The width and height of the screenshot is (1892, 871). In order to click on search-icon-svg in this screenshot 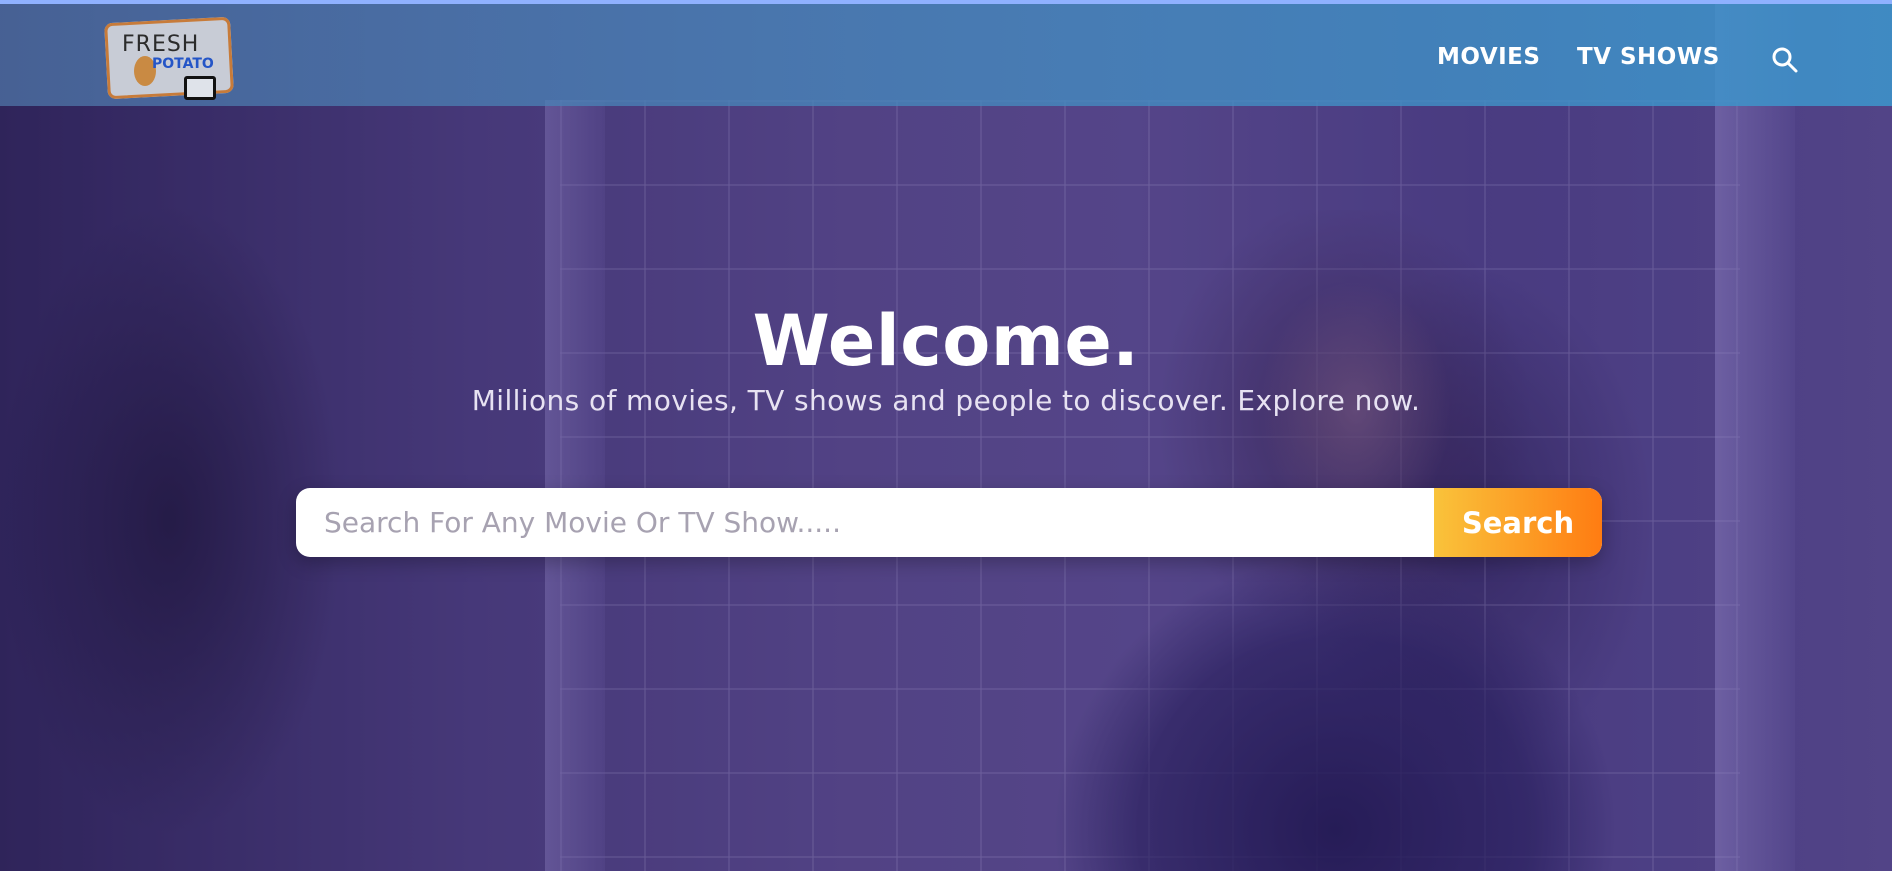, I will do `click(1785, 60)`.